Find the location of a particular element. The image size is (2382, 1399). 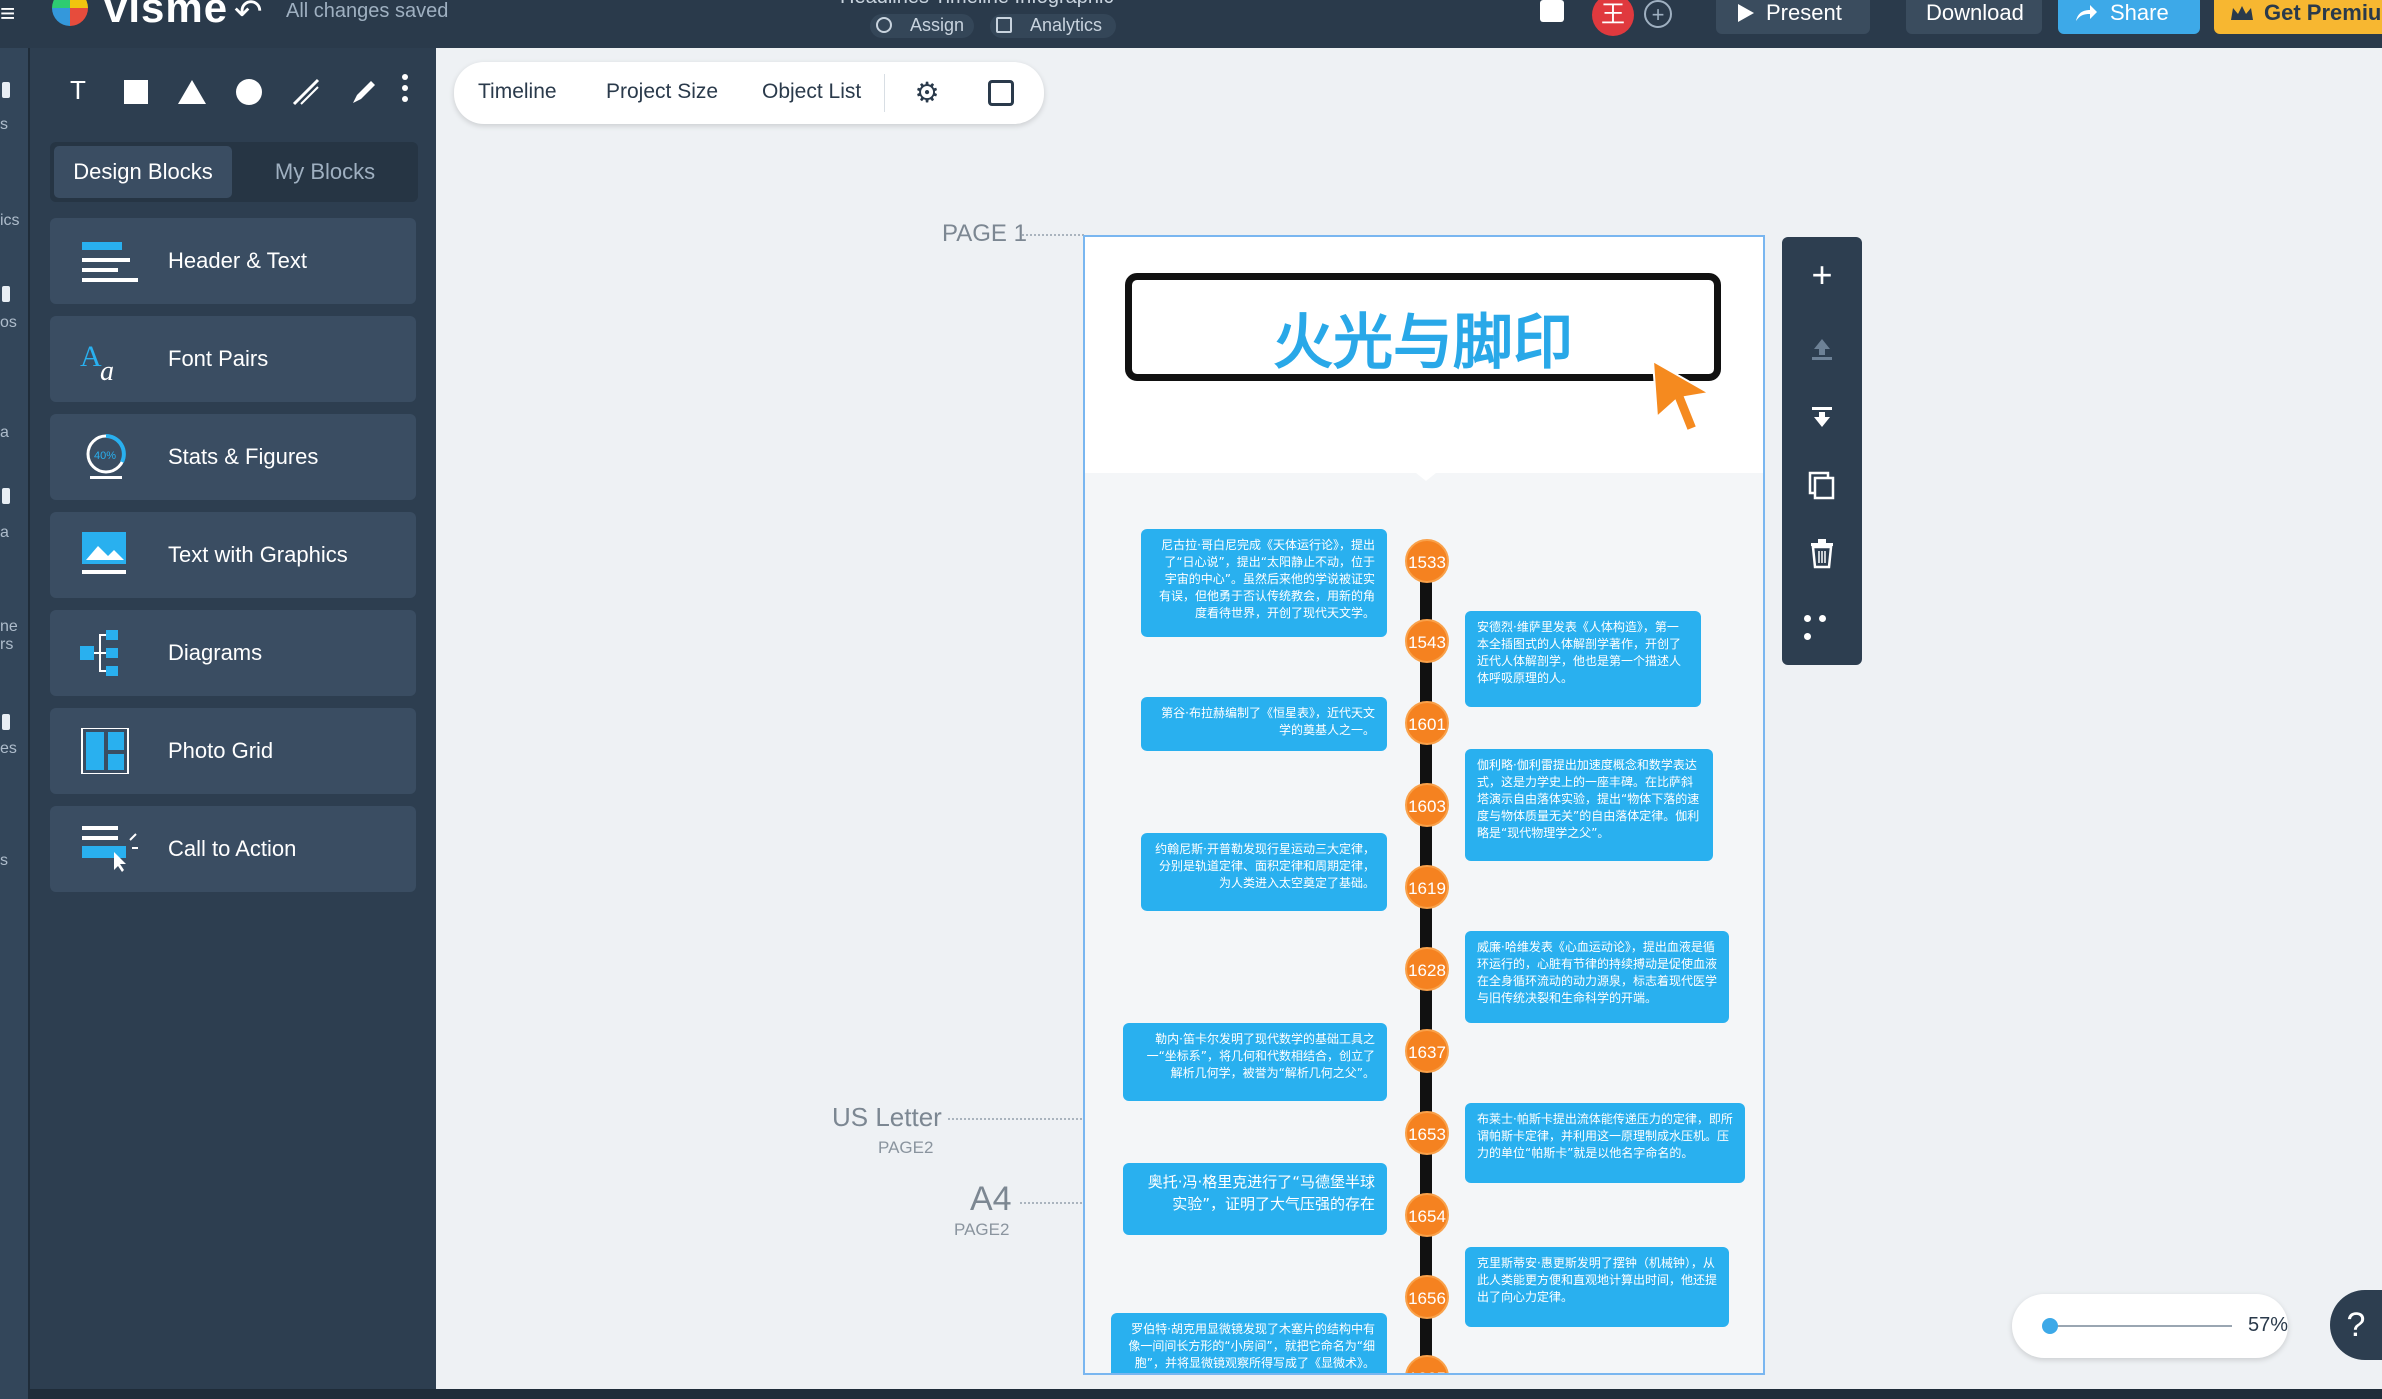

move-up-icon is located at coordinates (1822, 349).